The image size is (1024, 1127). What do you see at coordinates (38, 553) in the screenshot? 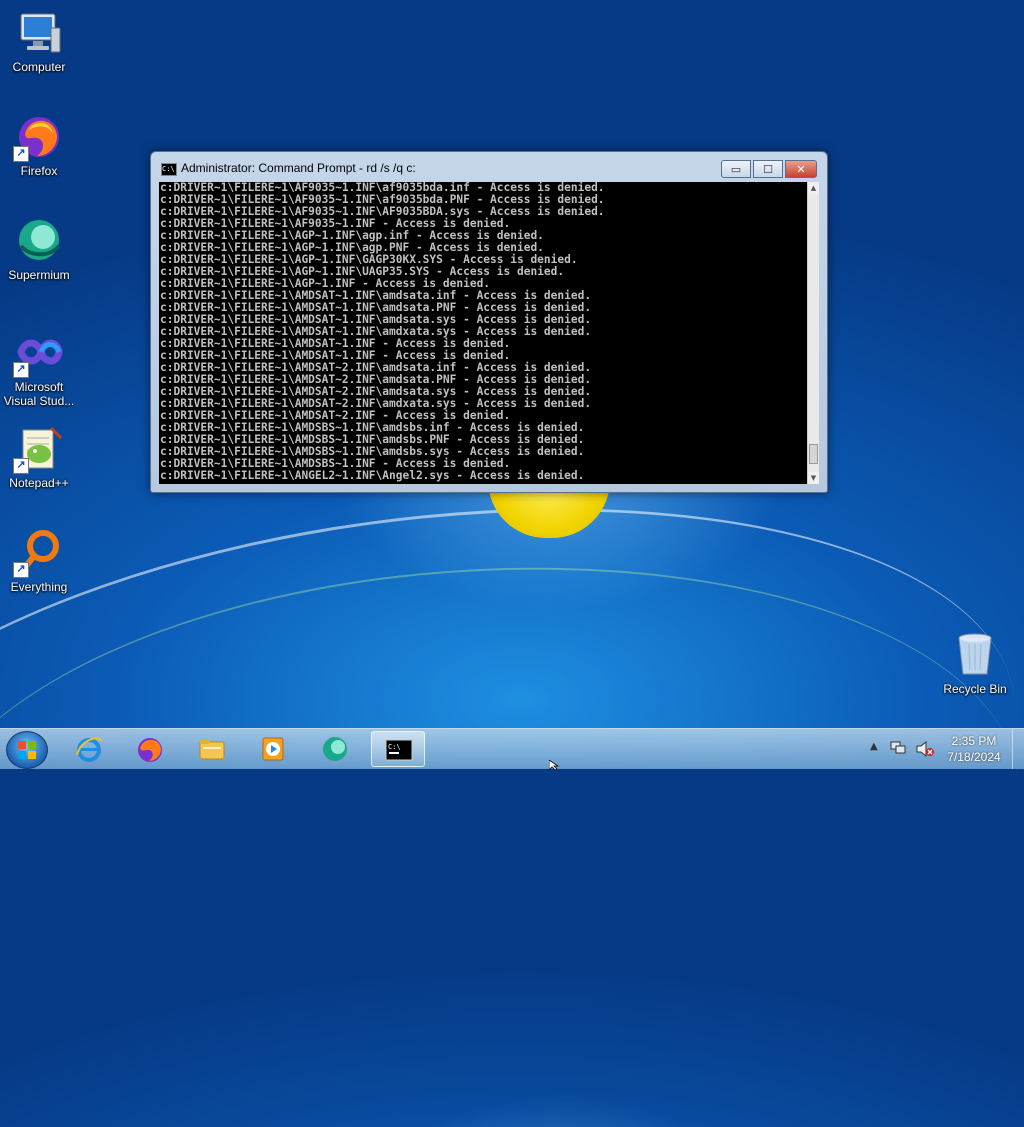
I see `everything-search-icon: ↗` at bounding box center [38, 553].